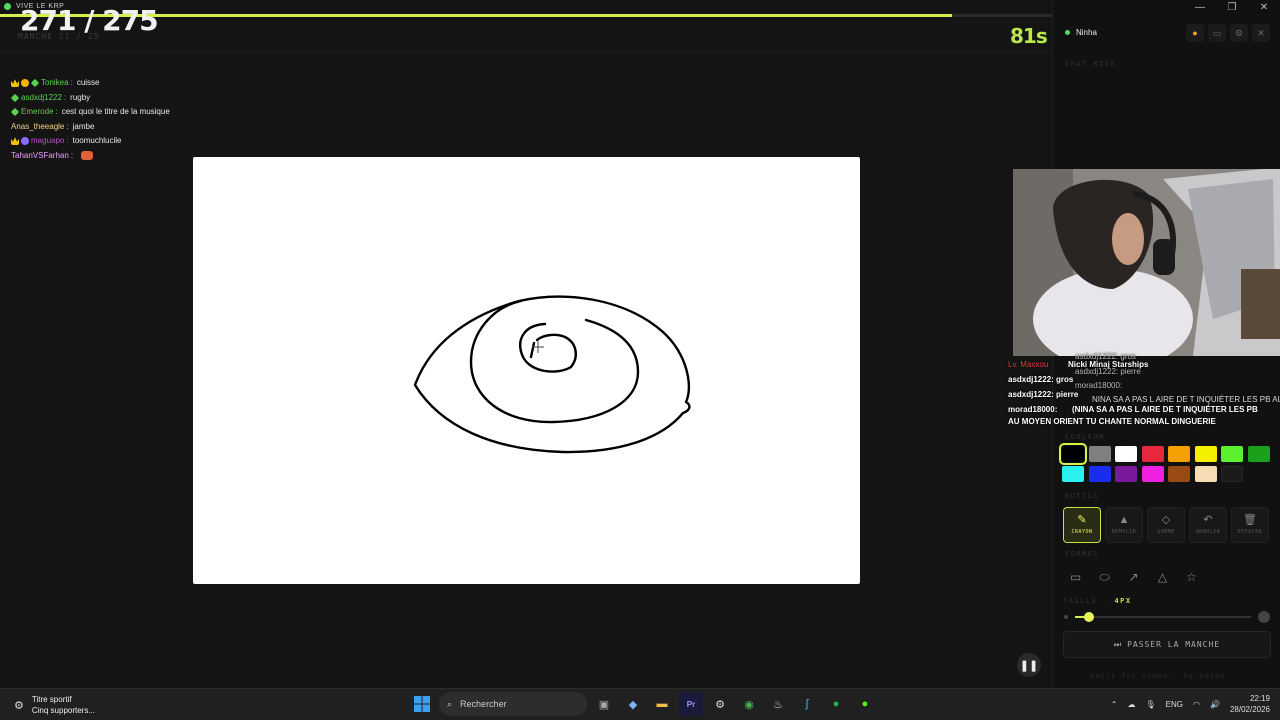  What do you see at coordinates (526, 15) in the screenshot?
I see `round-progress-bar` at bounding box center [526, 15].